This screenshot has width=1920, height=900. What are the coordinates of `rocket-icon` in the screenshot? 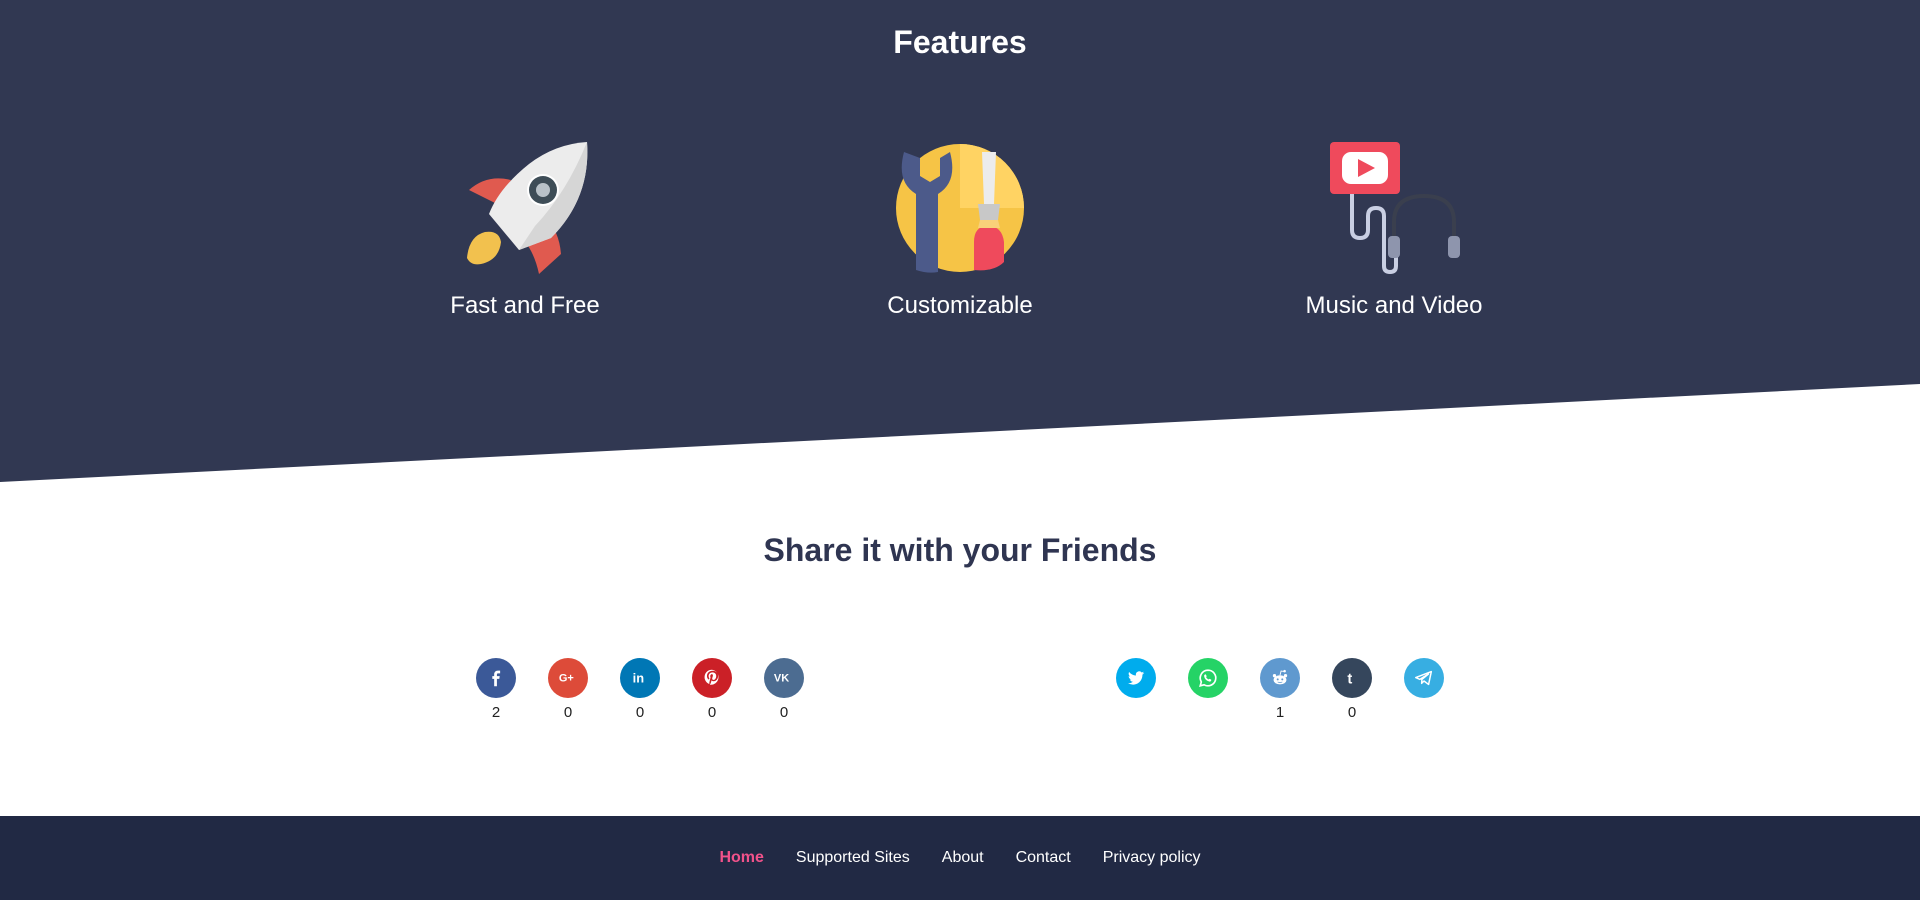 It's located at (527, 208).